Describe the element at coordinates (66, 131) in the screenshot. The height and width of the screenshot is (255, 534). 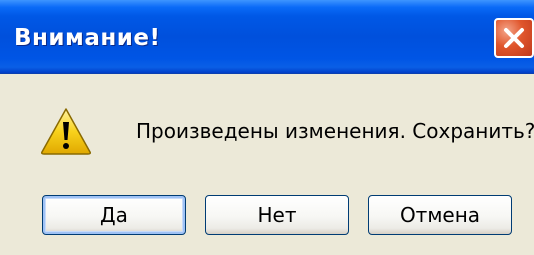
I see `warning-icon` at that location.